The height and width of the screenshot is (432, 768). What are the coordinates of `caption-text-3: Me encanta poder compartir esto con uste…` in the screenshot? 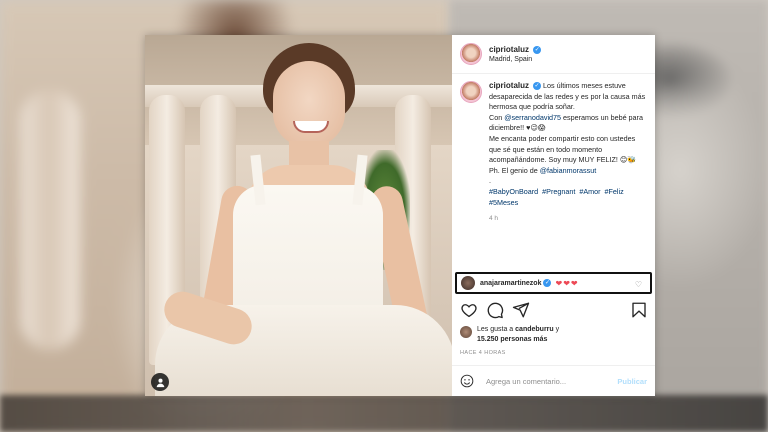 It's located at (563, 149).